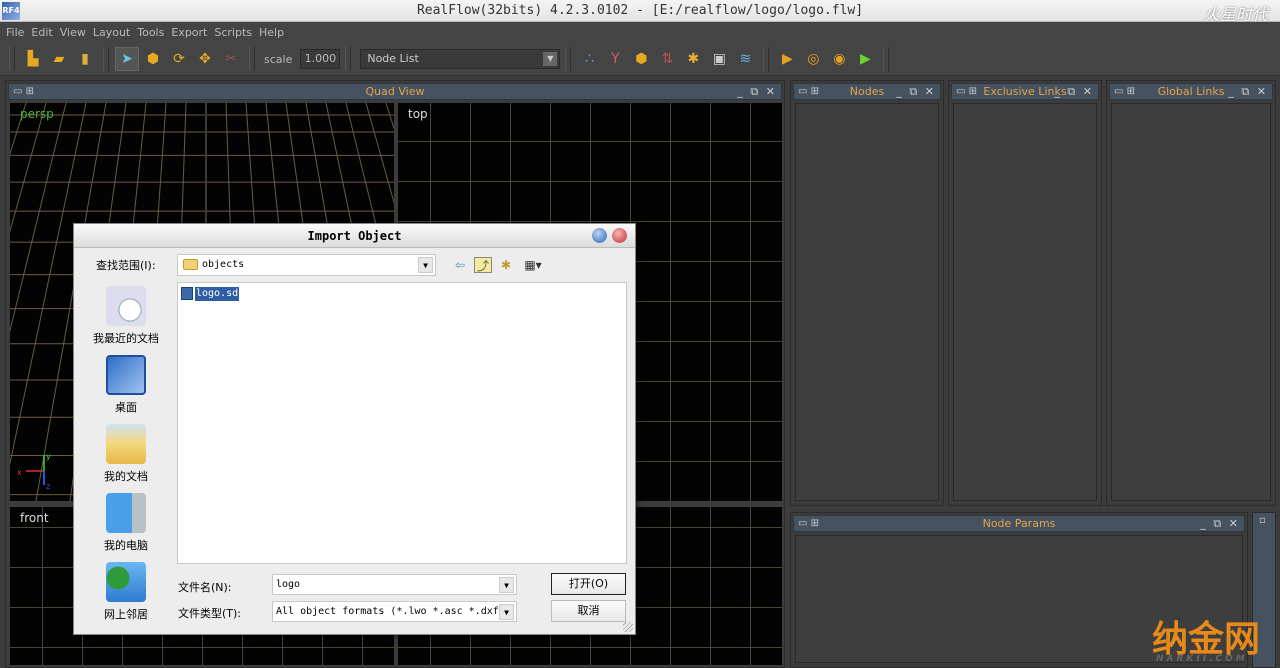  I want to click on emitter-icon: ∴, so click(589, 59).